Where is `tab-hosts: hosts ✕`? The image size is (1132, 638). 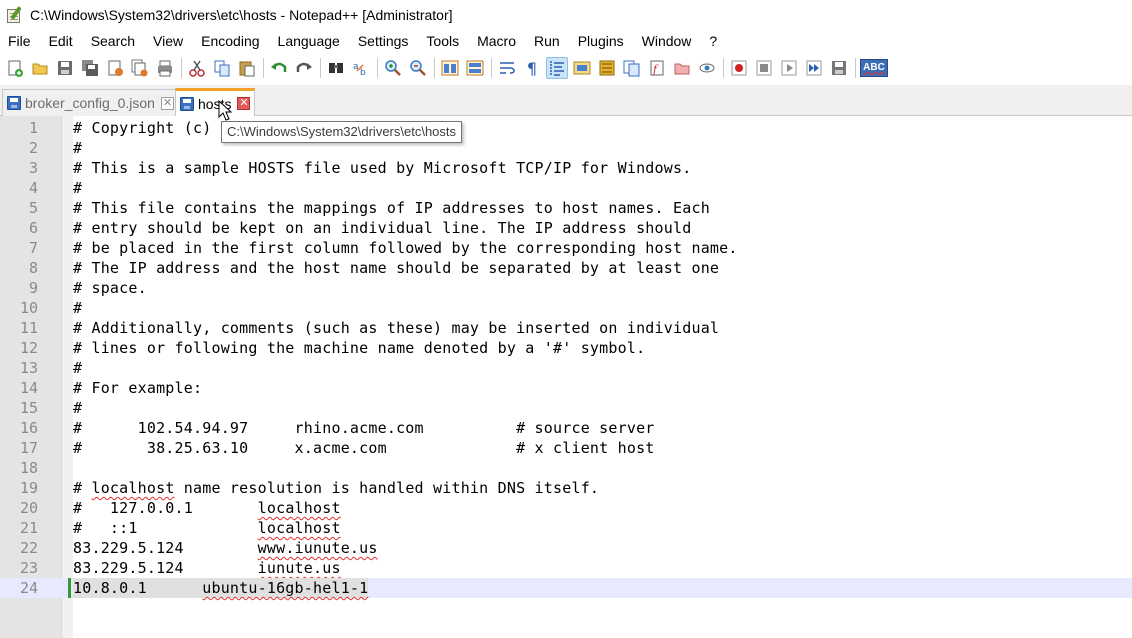 tab-hosts: hosts ✕ is located at coordinates (215, 102).